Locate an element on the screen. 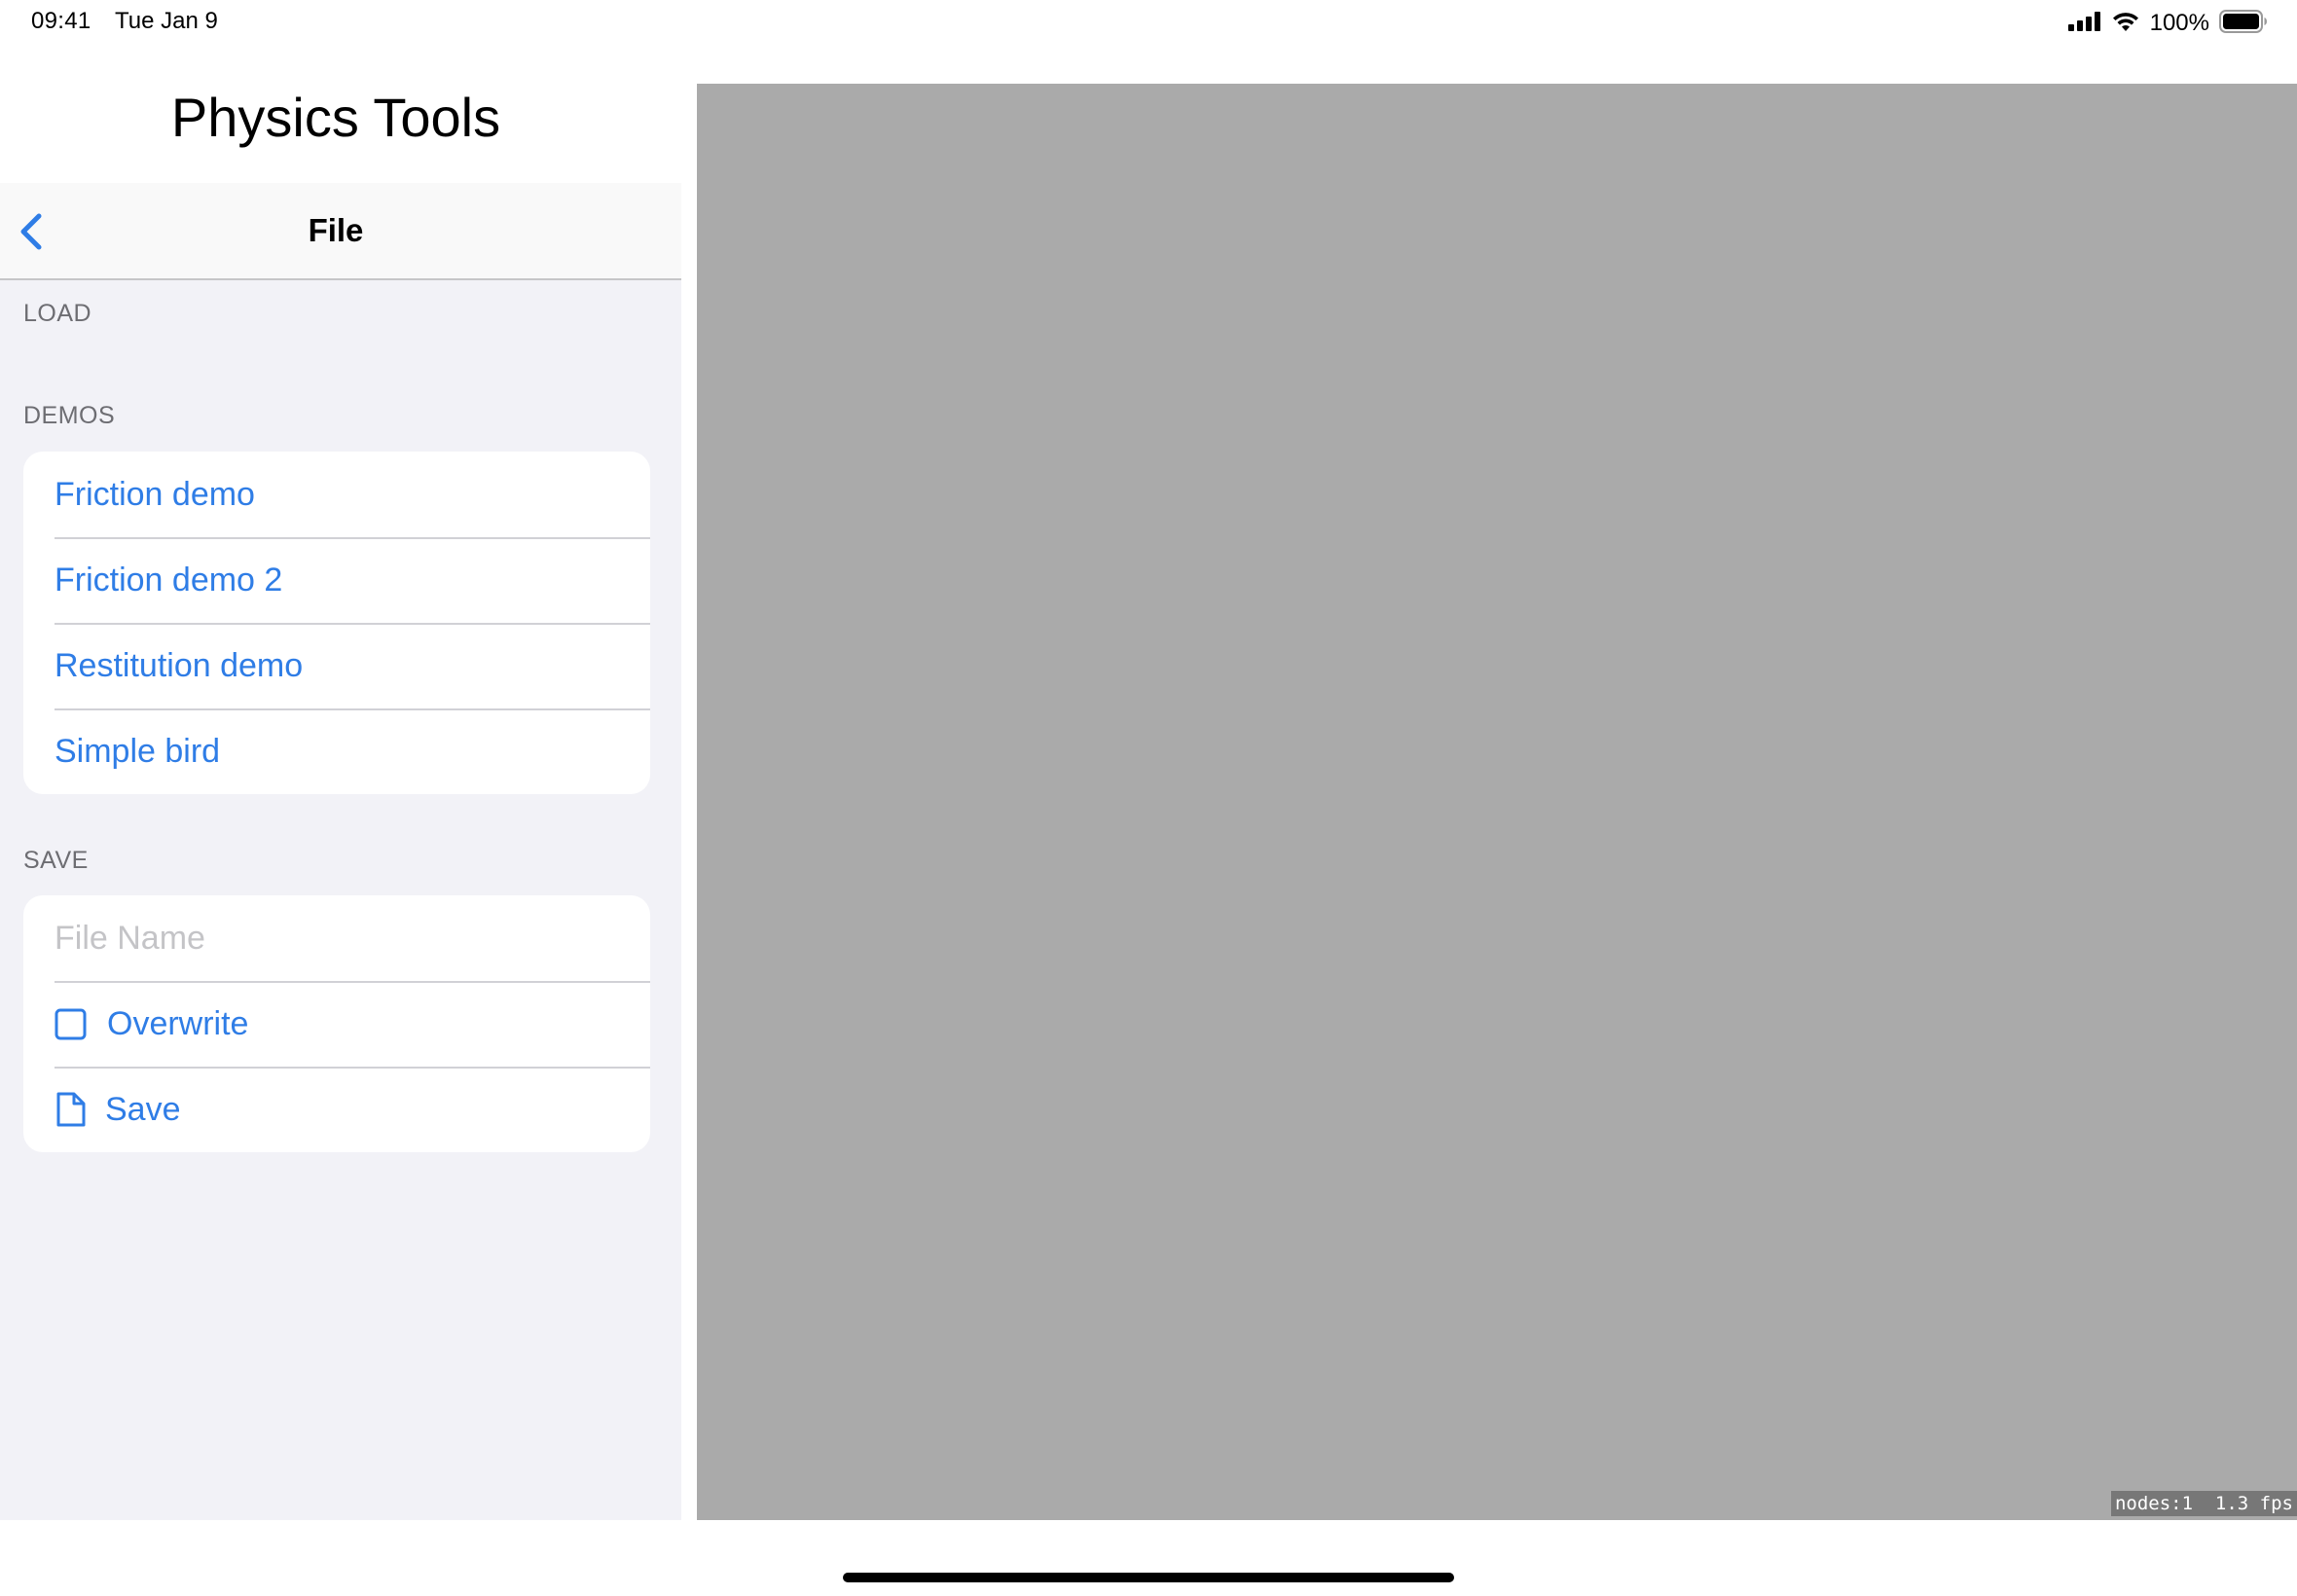  section-header-save: SAVE is located at coordinates (56, 860).